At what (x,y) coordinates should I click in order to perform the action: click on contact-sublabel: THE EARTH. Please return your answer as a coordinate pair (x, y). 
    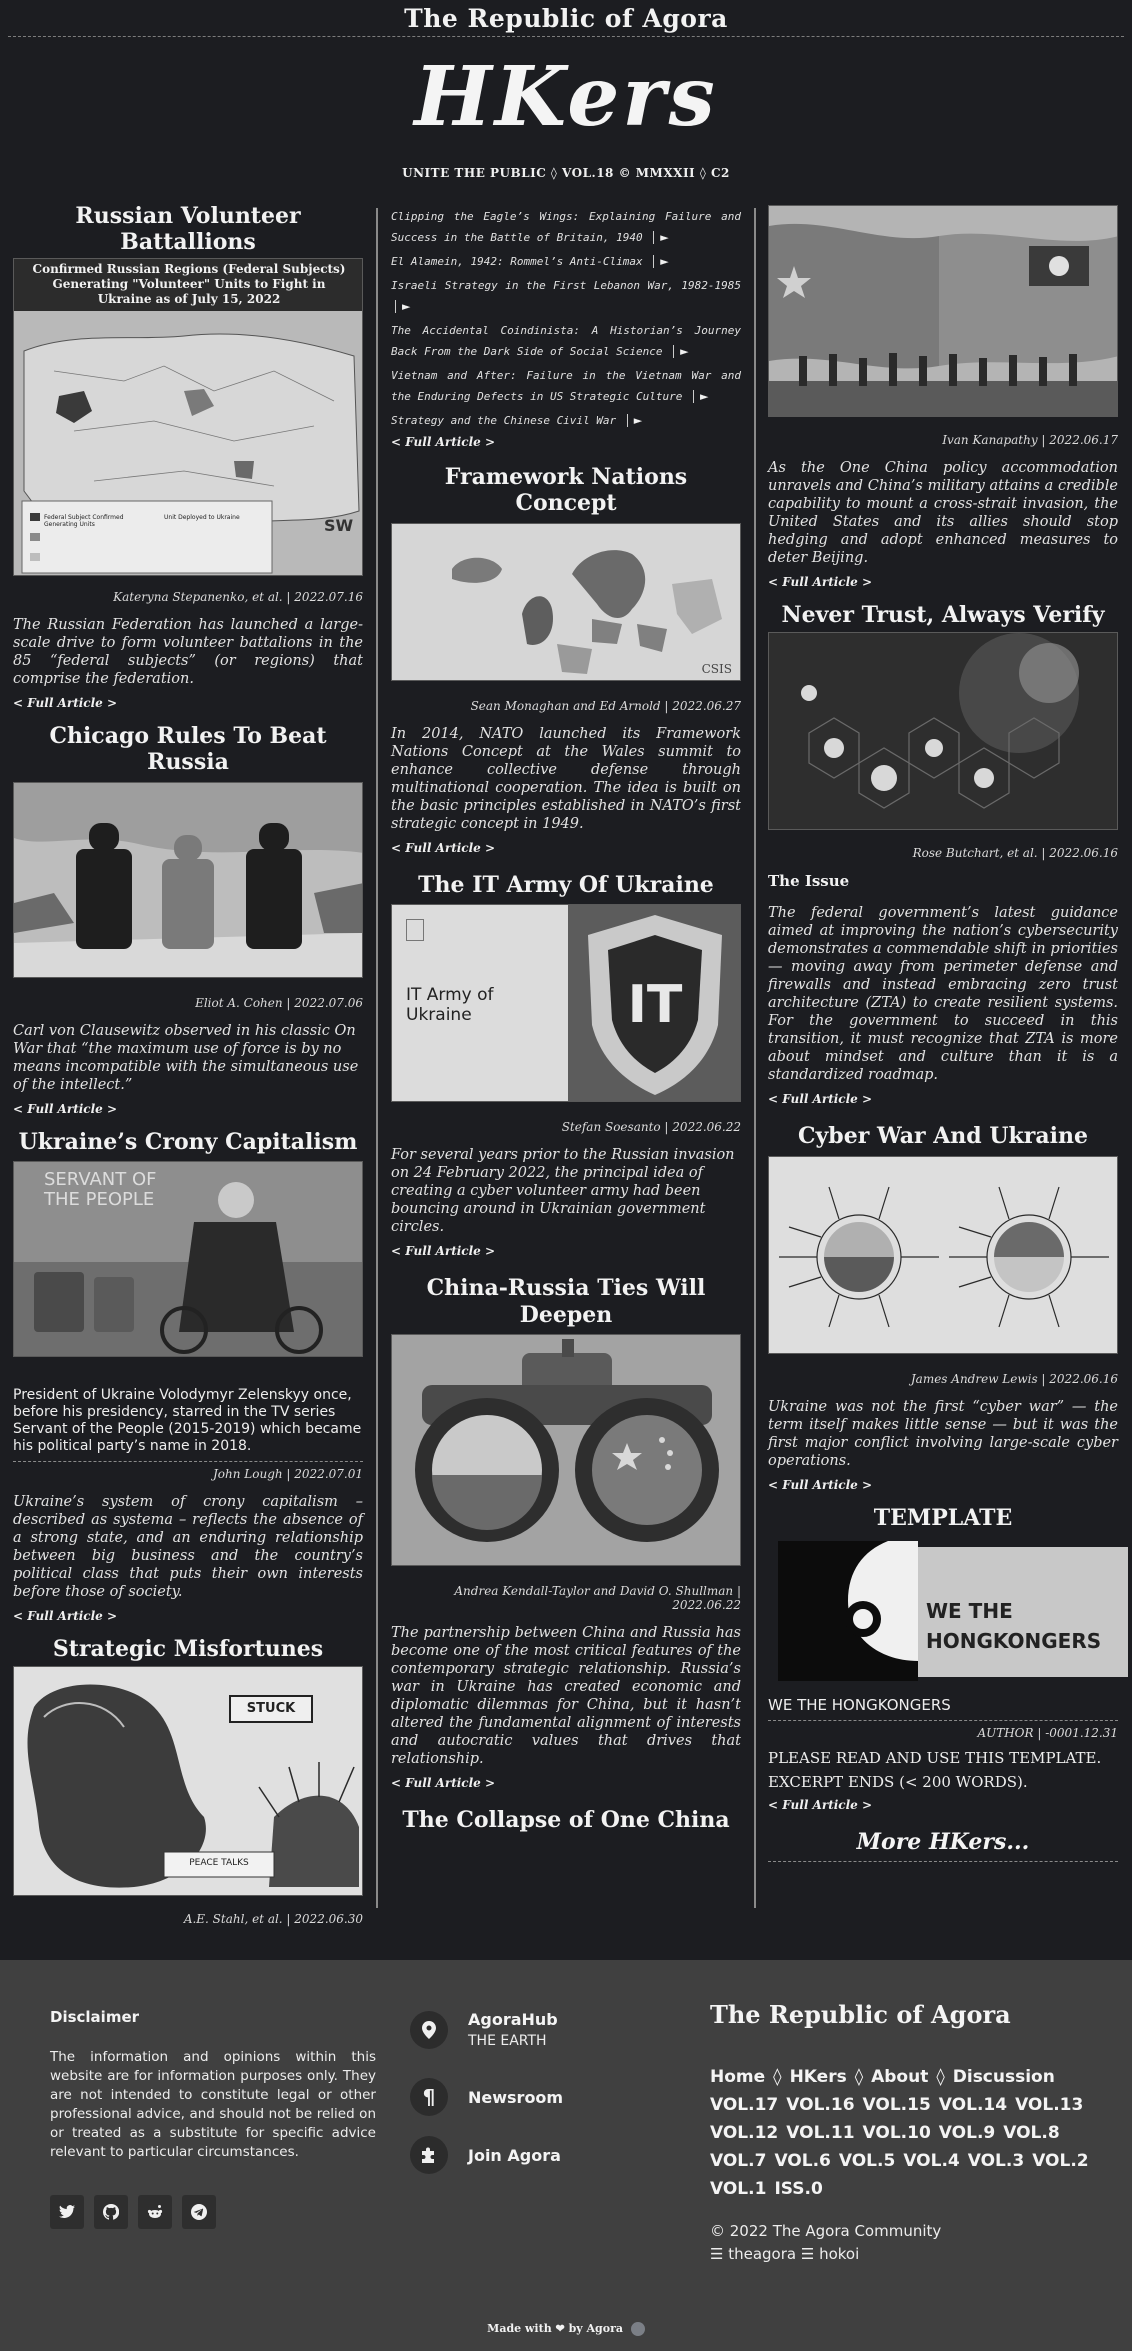
    Looking at the image, I should click on (507, 2041).